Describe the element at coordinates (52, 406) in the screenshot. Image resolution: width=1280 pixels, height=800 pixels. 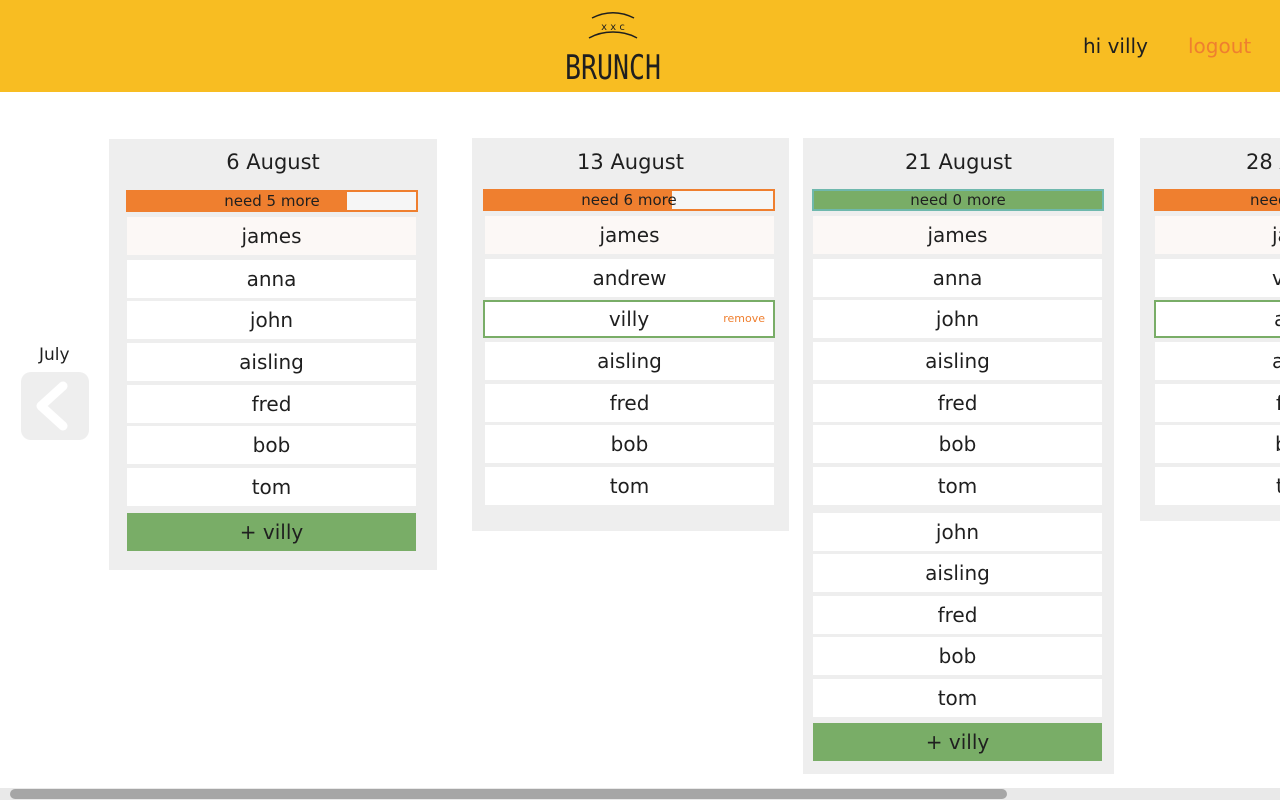
I see `chevron-left-icon` at that location.